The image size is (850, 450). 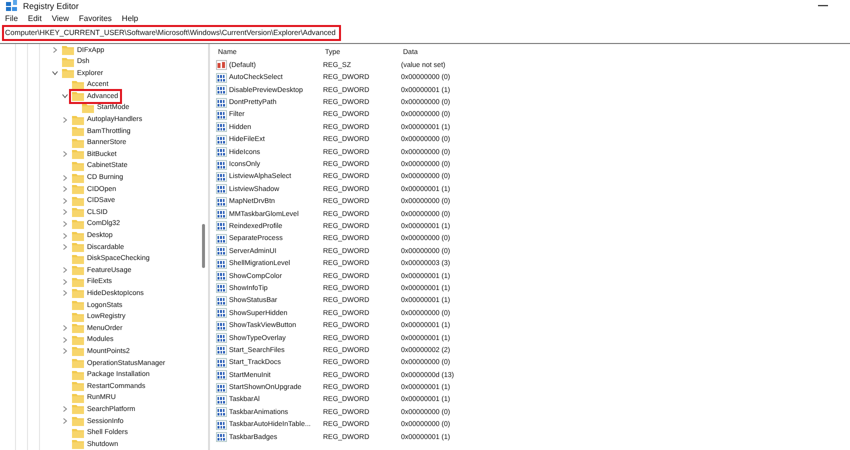 What do you see at coordinates (823, 6) in the screenshot?
I see `minimize-icon` at bounding box center [823, 6].